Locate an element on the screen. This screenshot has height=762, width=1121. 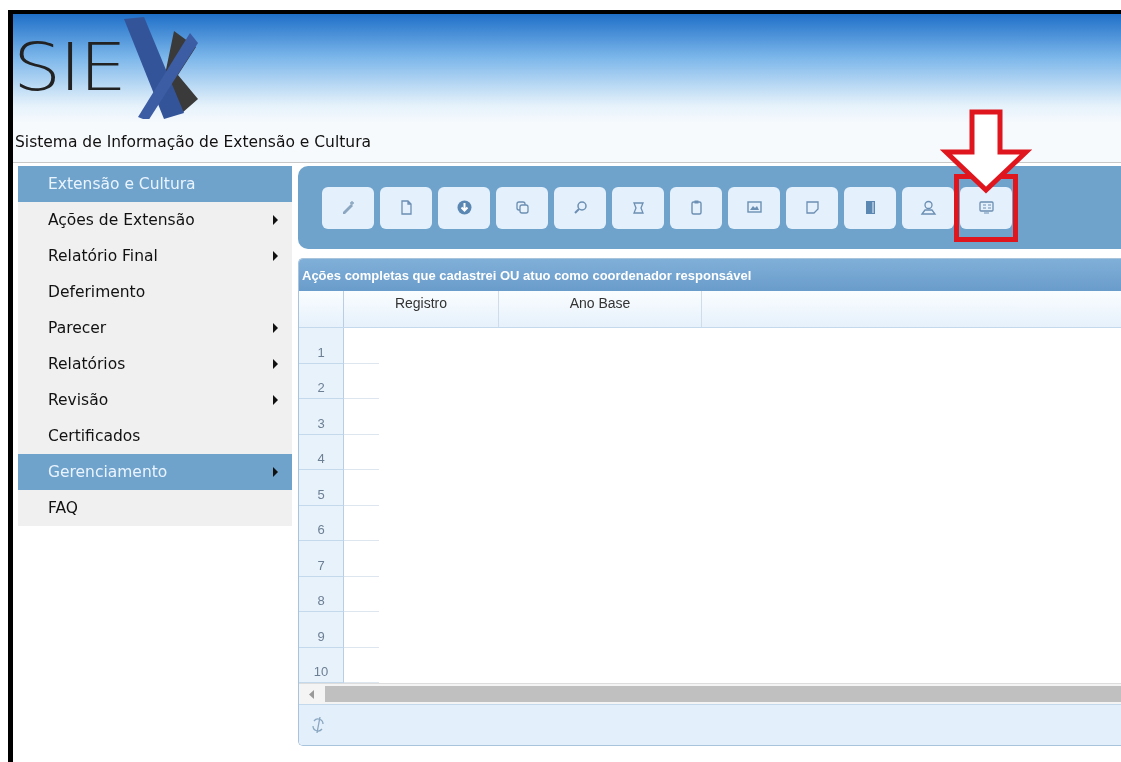
row-number: 10 is located at coordinates (321, 665).